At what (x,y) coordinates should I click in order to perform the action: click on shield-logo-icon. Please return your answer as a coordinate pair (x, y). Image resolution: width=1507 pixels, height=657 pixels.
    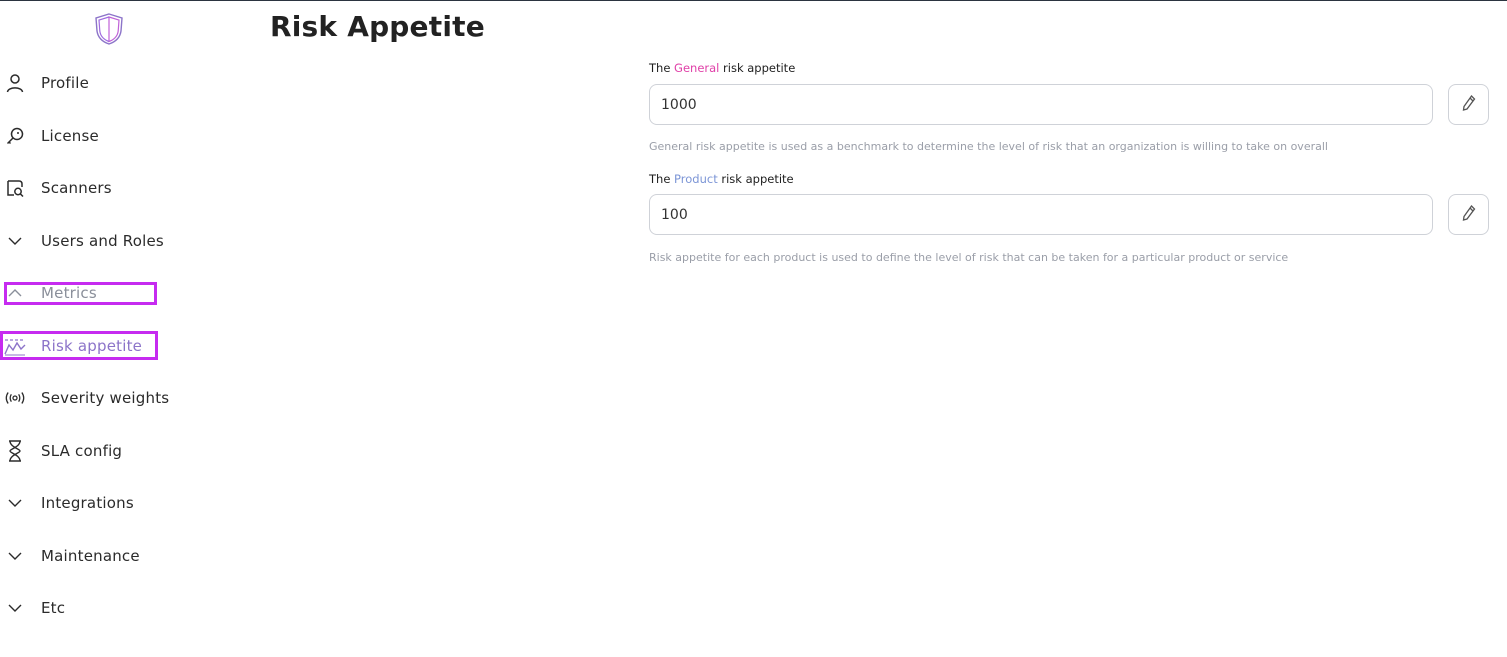
    Looking at the image, I should click on (109, 29).